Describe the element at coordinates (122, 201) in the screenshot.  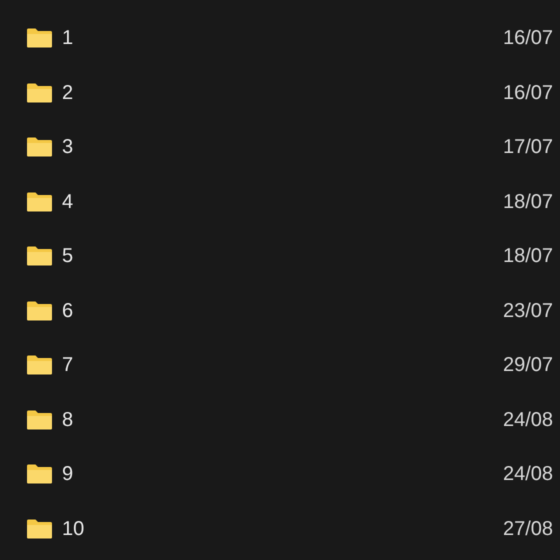
I see `folder-name: 4` at that location.